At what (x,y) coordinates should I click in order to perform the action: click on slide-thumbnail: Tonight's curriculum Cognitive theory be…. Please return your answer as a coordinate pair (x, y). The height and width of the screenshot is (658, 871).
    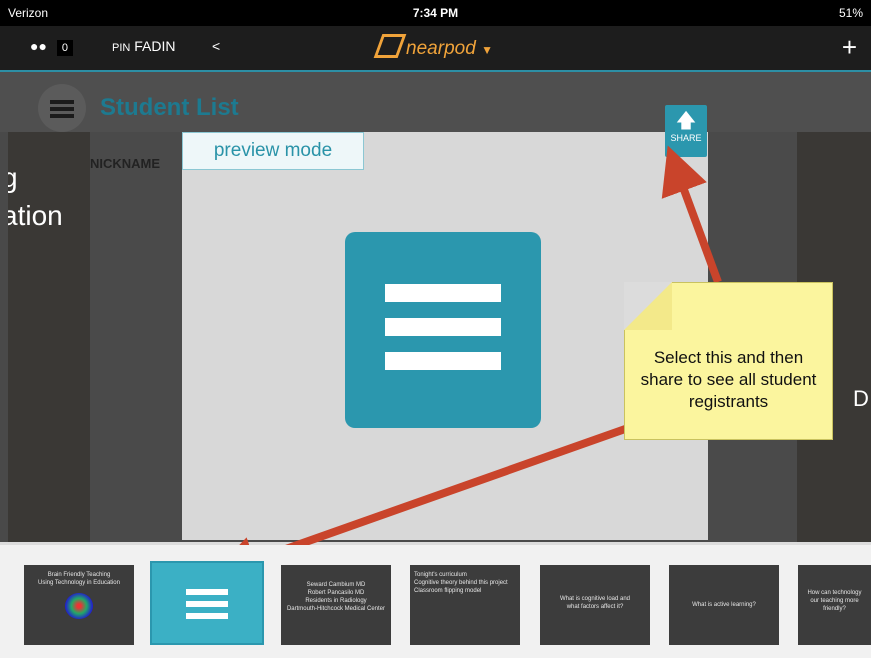
    Looking at the image, I should click on (465, 605).